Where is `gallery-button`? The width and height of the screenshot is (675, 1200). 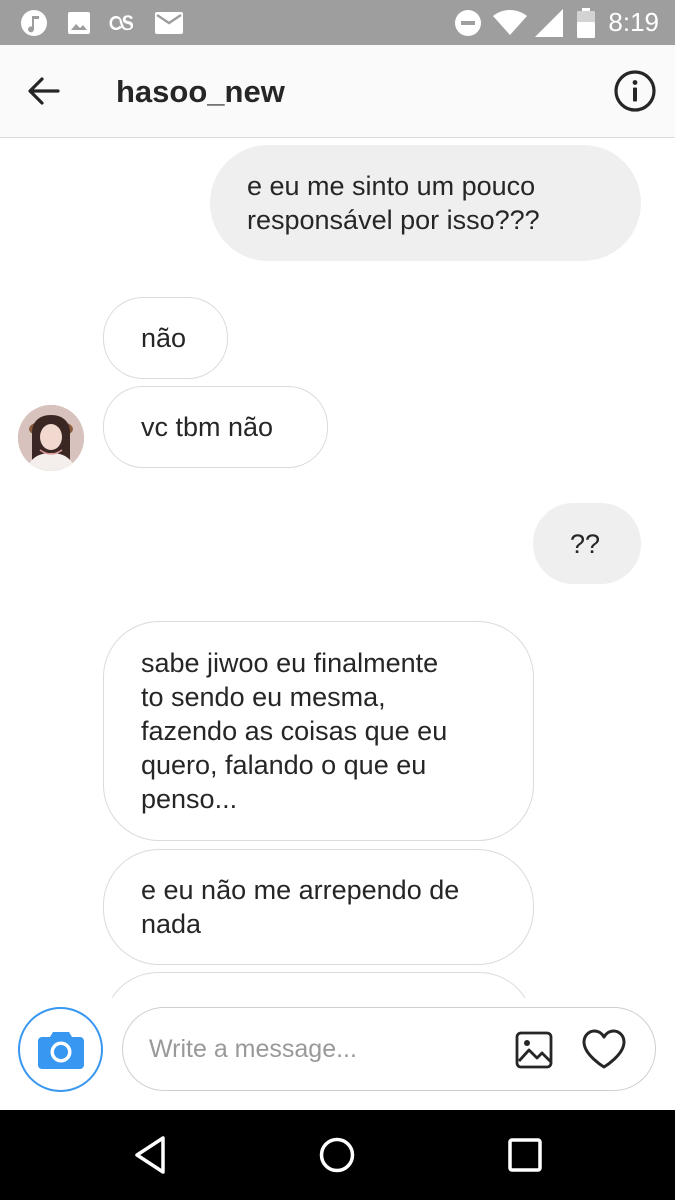
gallery-button is located at coordinates (534, 1050).